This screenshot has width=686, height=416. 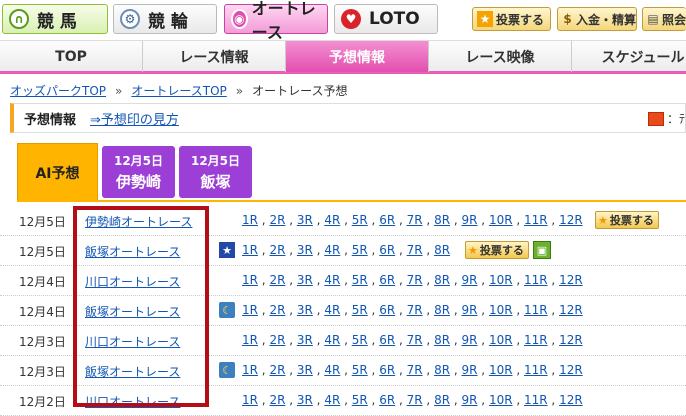 I want to click on tab-isesaki-prediction: 12月5日 伊勢崎, so click(x=138, y=172).